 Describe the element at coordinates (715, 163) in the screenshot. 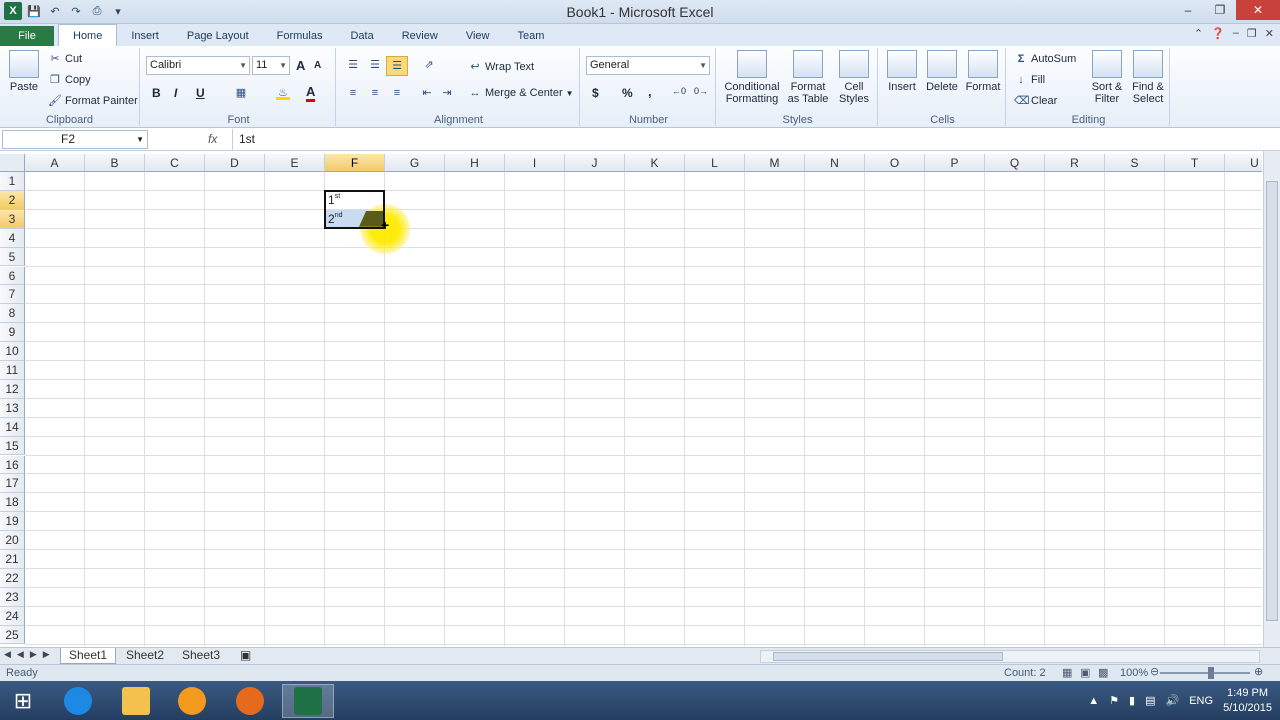

I see `column-header-l: L` at that location.